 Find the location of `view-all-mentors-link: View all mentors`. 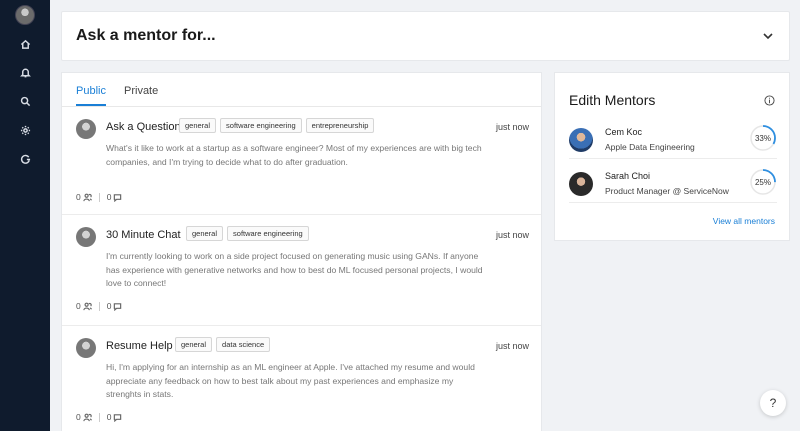

view-all-mentors-link: View all mentors is located at coordinates (744, 221).